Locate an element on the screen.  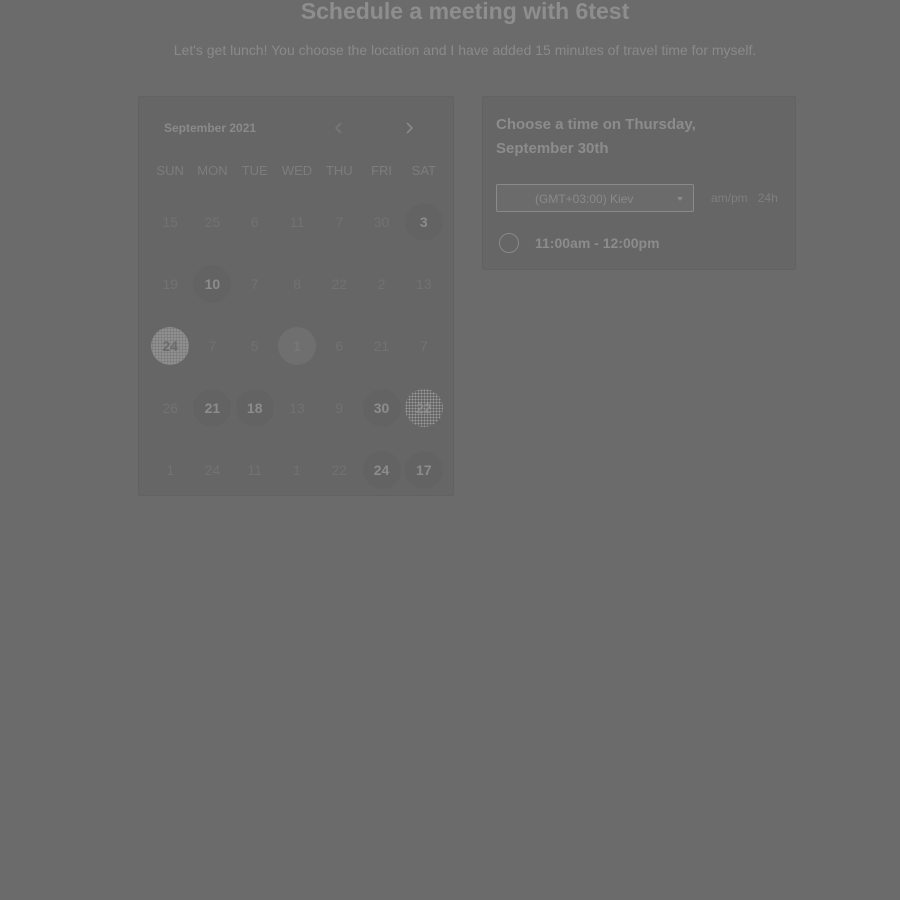
time-slot-label: 11:00am - 12:00pm is located at coordinates (597, 243).